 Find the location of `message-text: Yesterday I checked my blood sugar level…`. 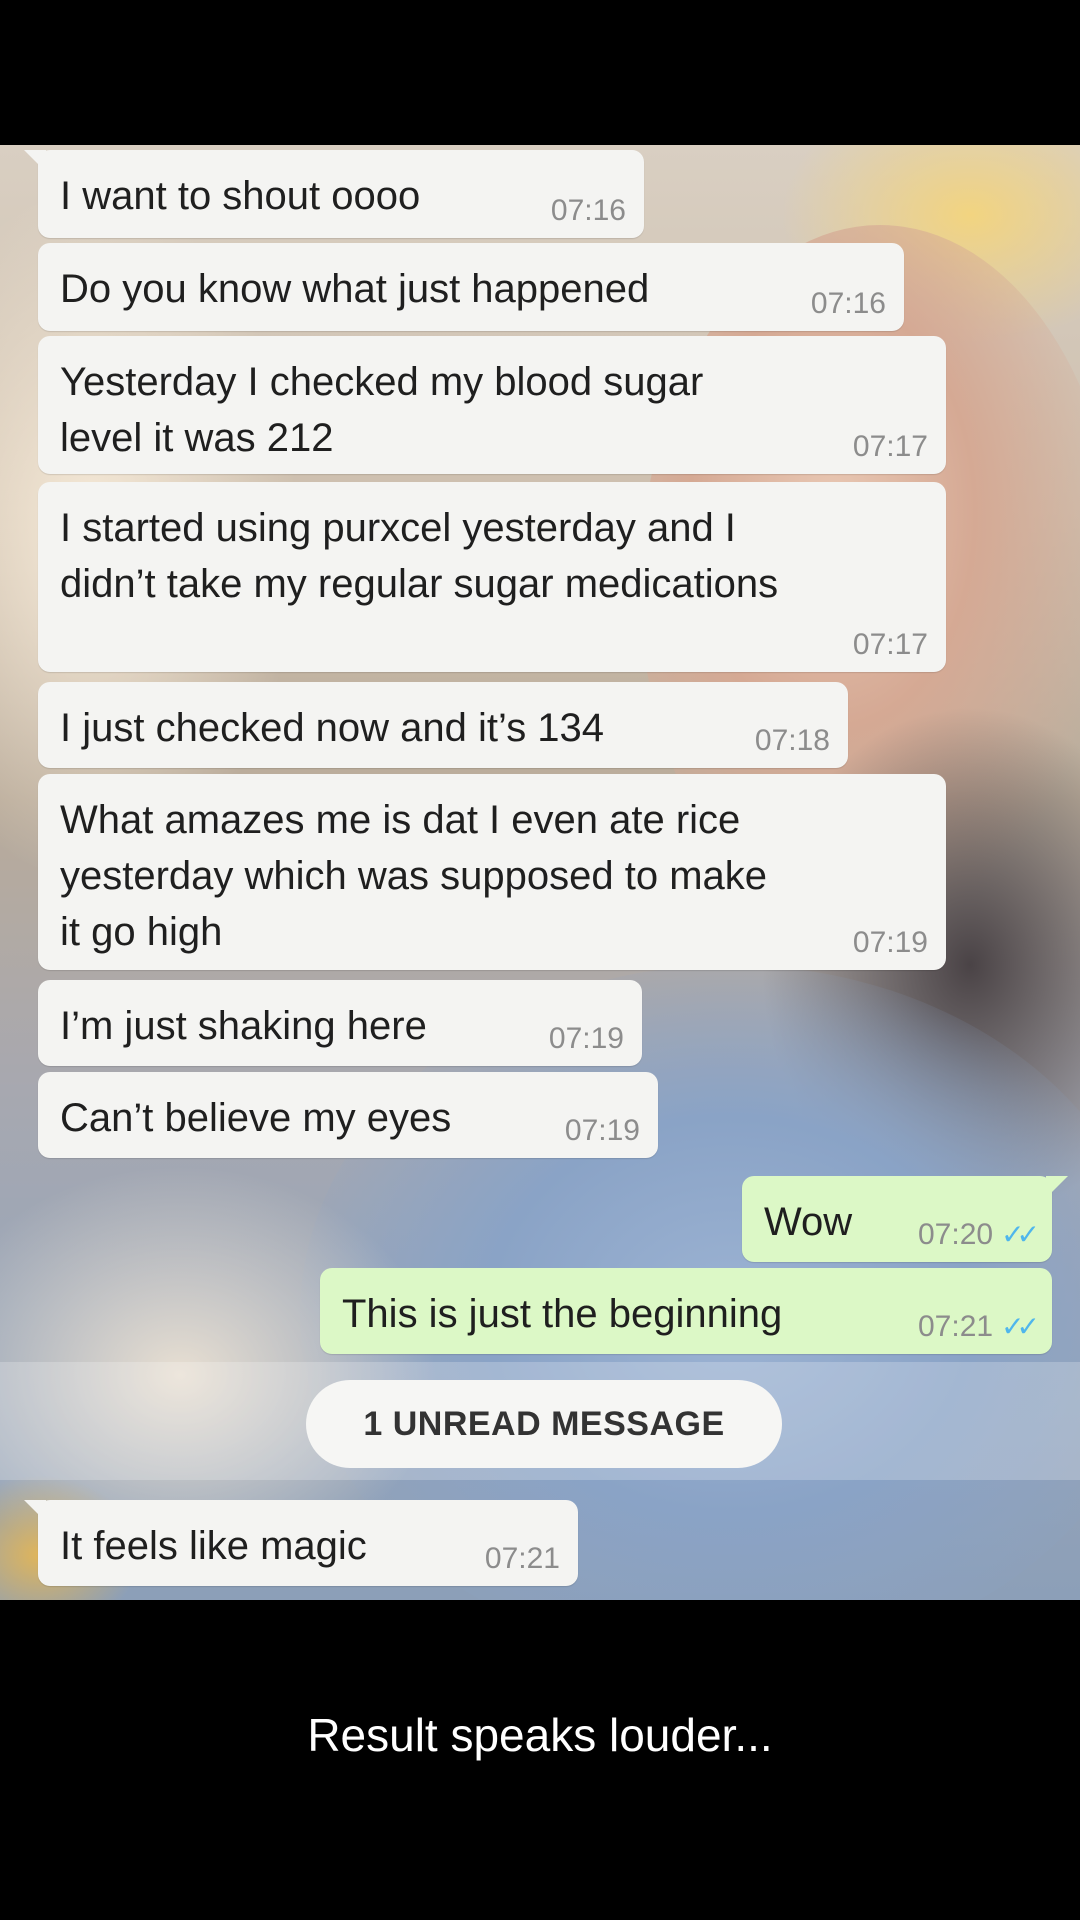

message-text: Yesterday I checked my blood sugar level… is located at coordinates (382, 410).